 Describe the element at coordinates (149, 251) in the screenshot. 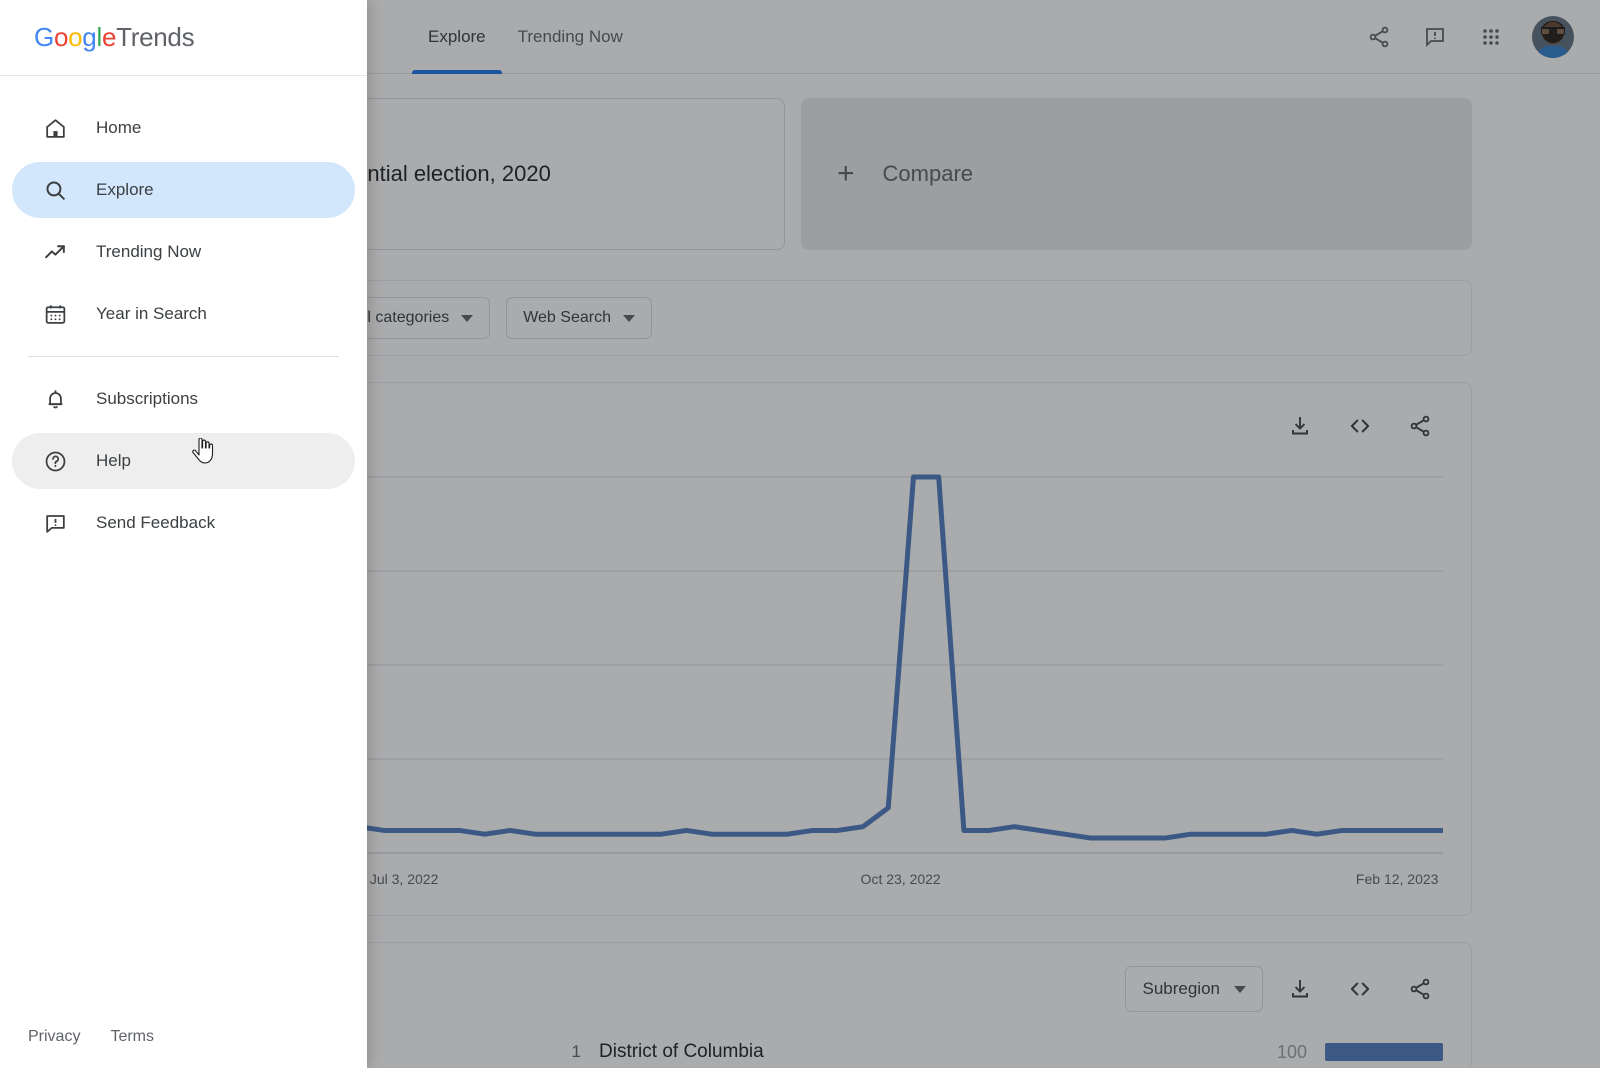

I see `sidebar-item-label: Trending Now` at that location.